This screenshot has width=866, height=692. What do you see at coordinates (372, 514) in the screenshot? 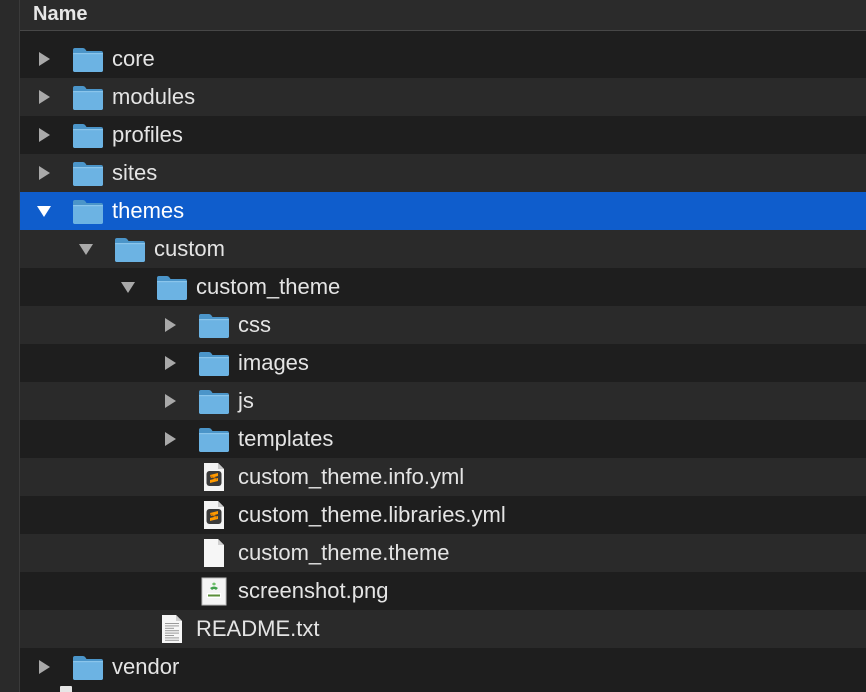
I see `file-name: custom_theme.libraries.yml` at bounding box center [372, 514].